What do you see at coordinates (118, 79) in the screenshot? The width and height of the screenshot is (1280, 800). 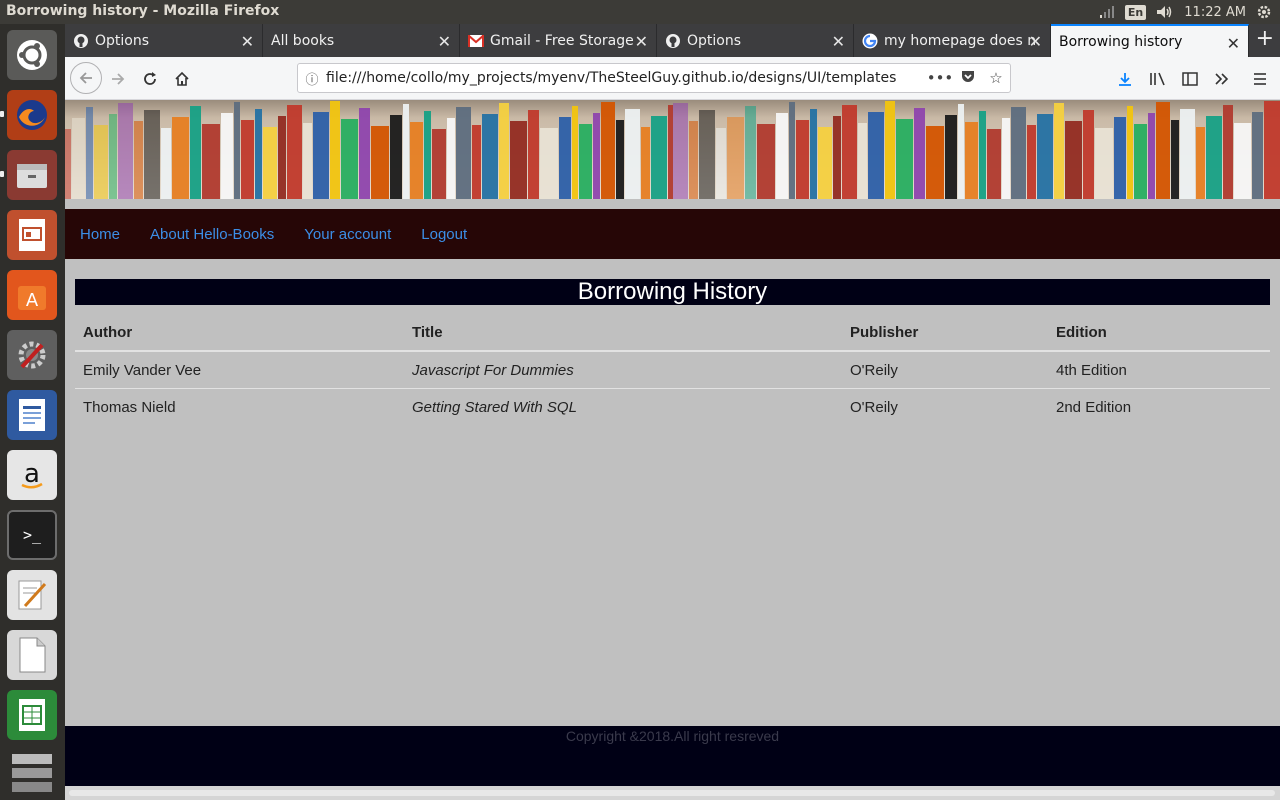 I see `forward-button` at bounding box center [118, 79].